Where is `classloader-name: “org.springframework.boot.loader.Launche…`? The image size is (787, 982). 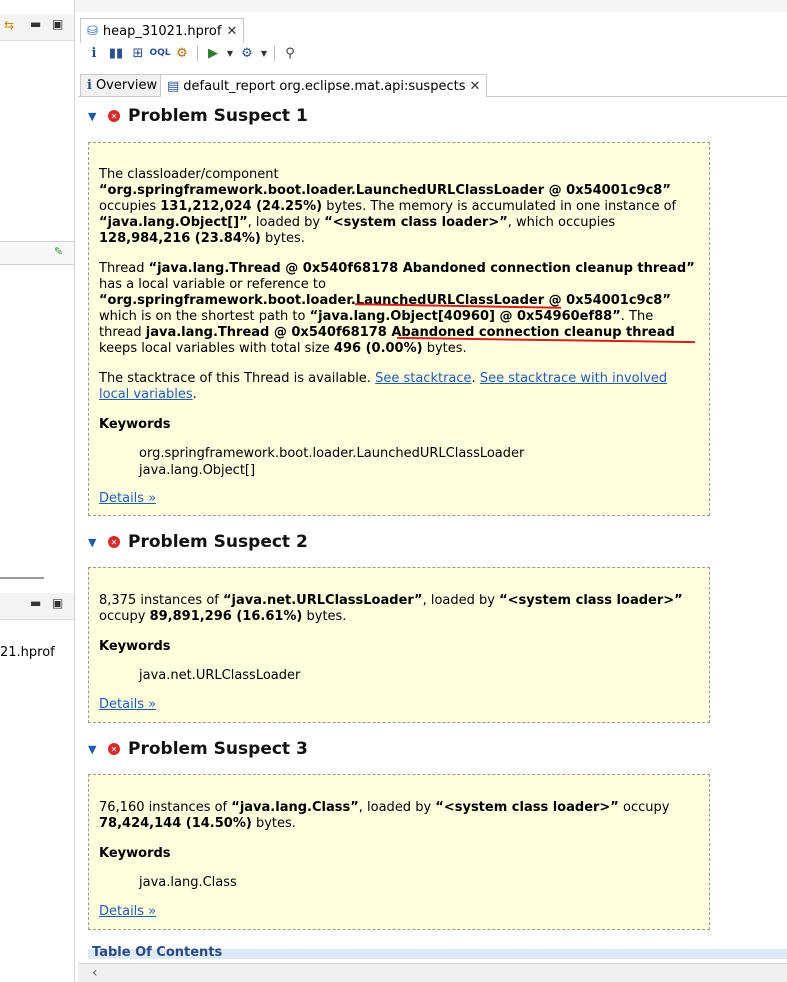
classloader-name: “org.springframework.boot.loader.Launche… is located at coordinates (385, 190).